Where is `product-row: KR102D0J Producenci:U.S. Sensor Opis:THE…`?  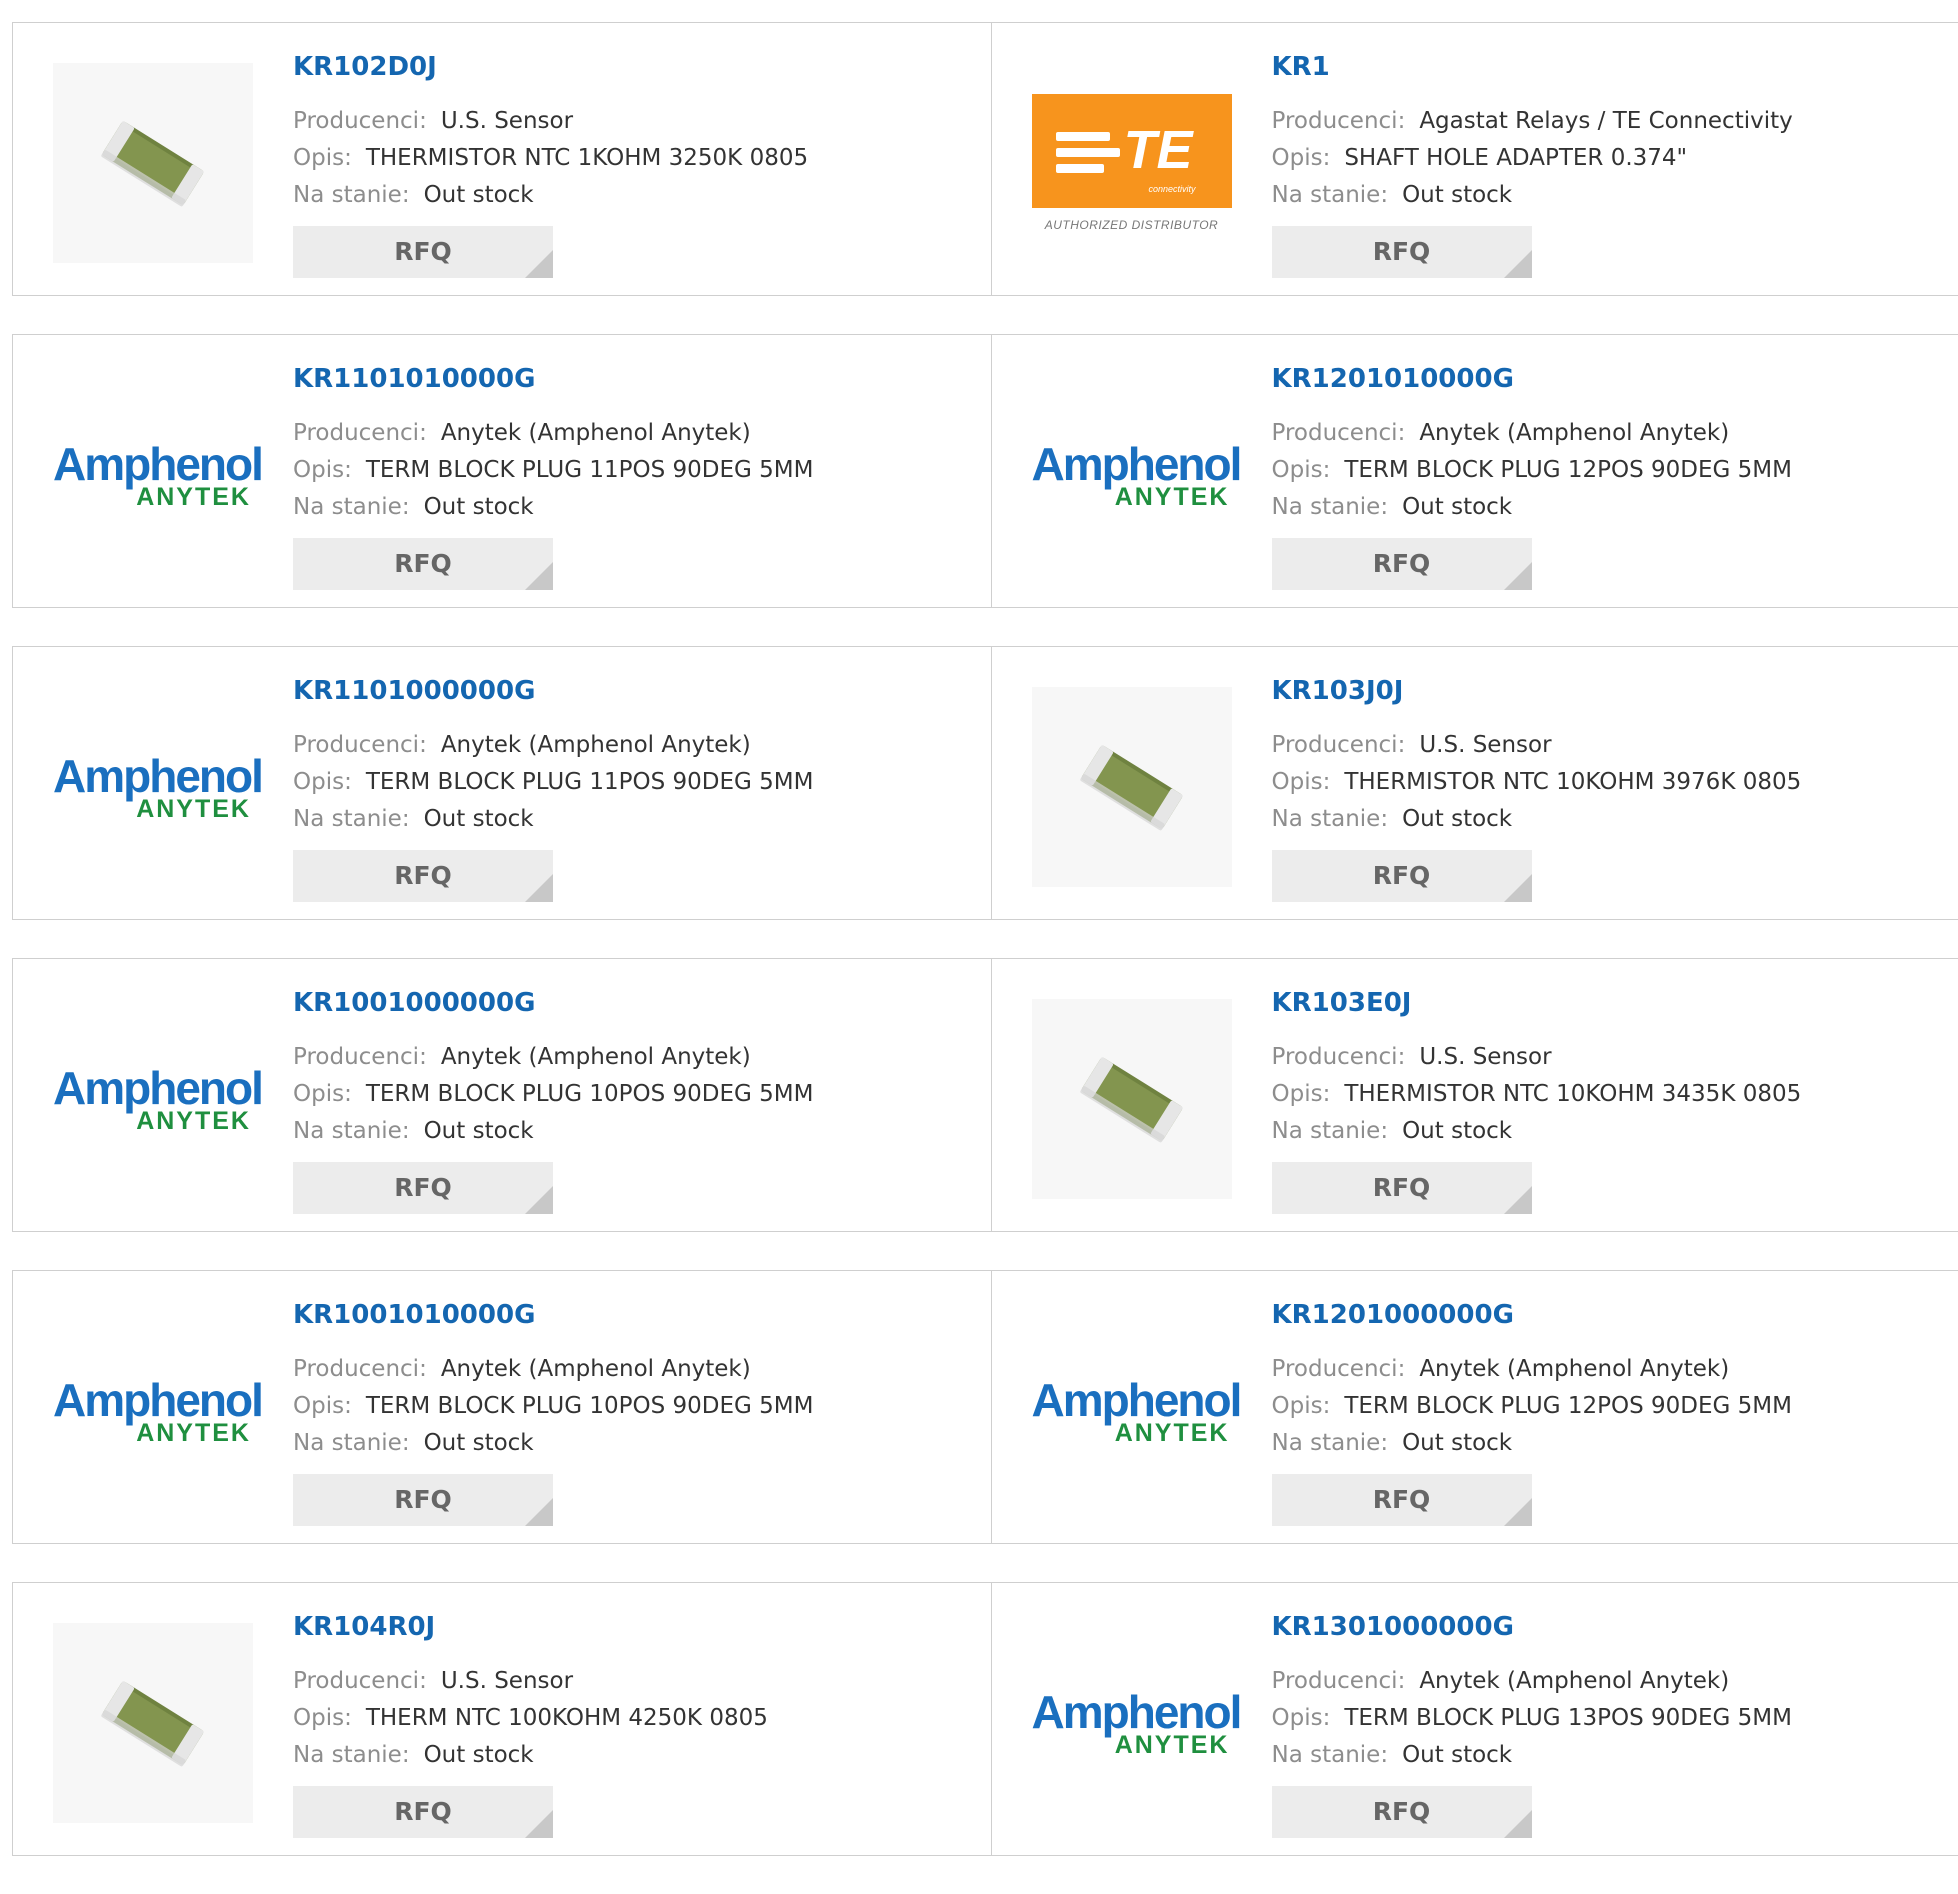
product-row: KR102D0J Producenci:U.S. Sensor Opis:THE… is located at coordinates (985, 159).